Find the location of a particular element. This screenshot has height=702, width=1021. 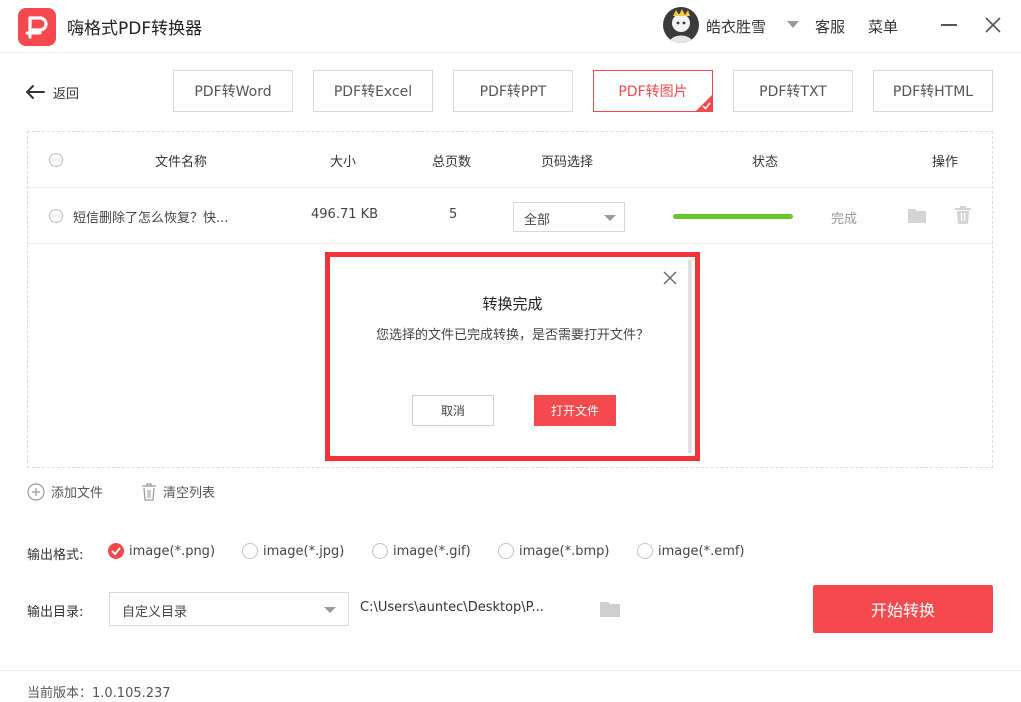

checkmark-icon is located at coordinates (706, 106).